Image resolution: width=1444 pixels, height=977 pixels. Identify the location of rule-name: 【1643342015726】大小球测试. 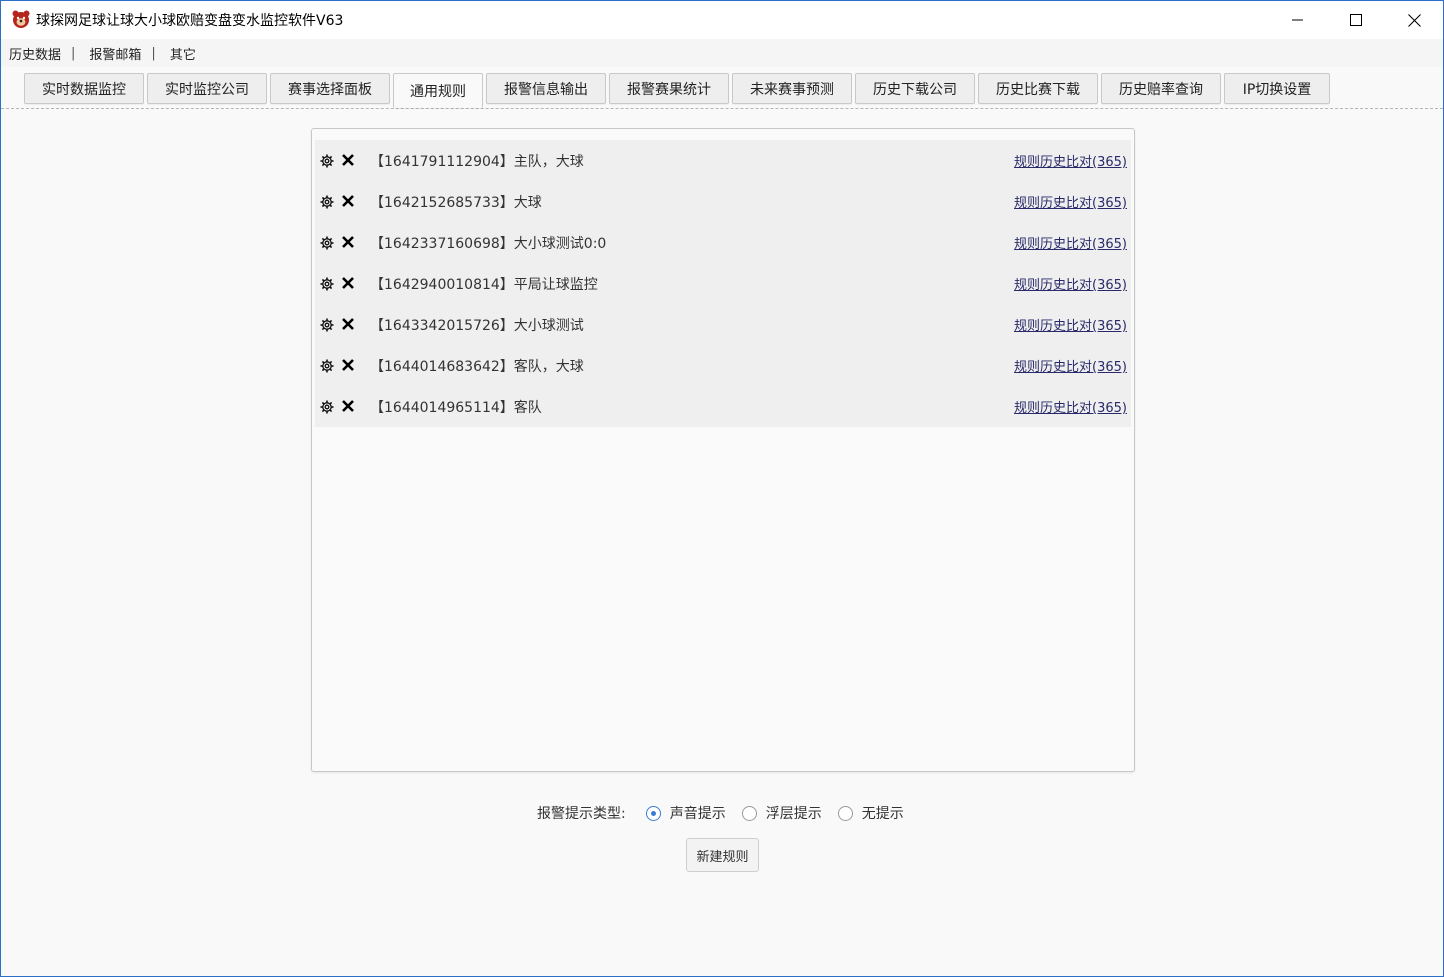
(477, 325).